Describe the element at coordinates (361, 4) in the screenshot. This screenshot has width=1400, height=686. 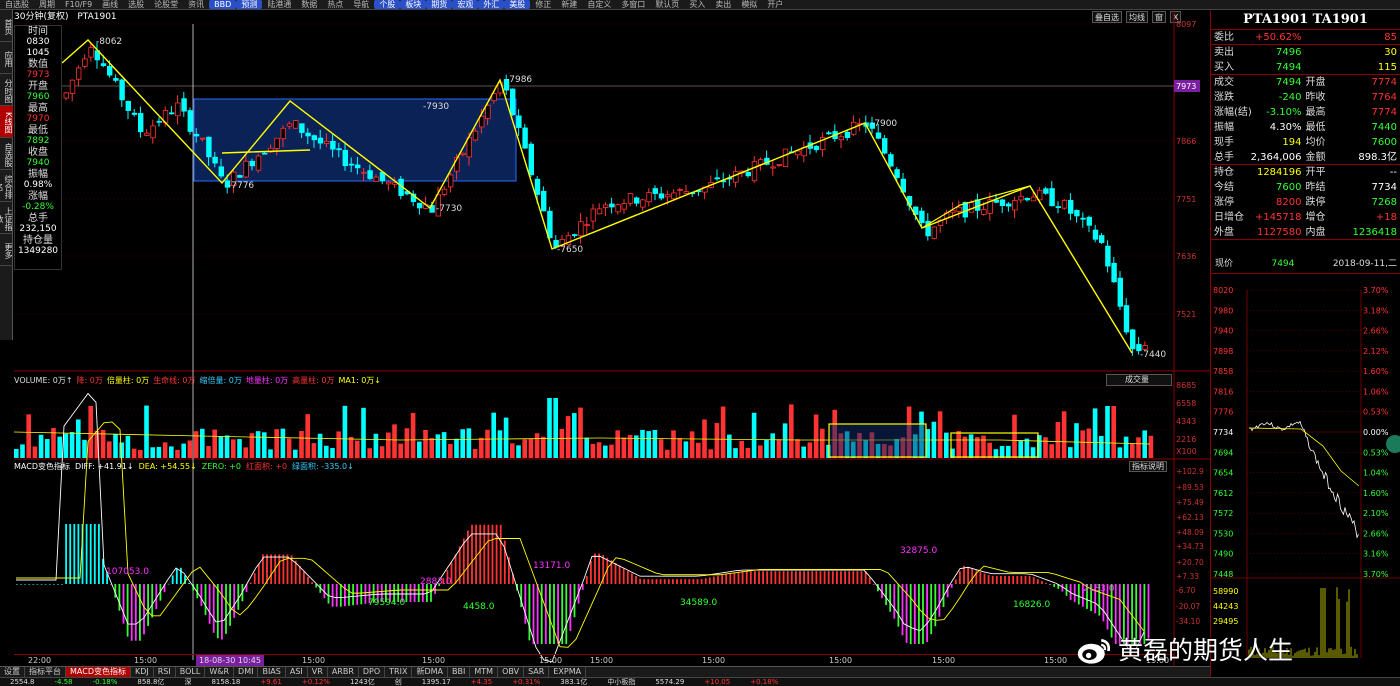
I see `toolbar-item: 导航` at that location.